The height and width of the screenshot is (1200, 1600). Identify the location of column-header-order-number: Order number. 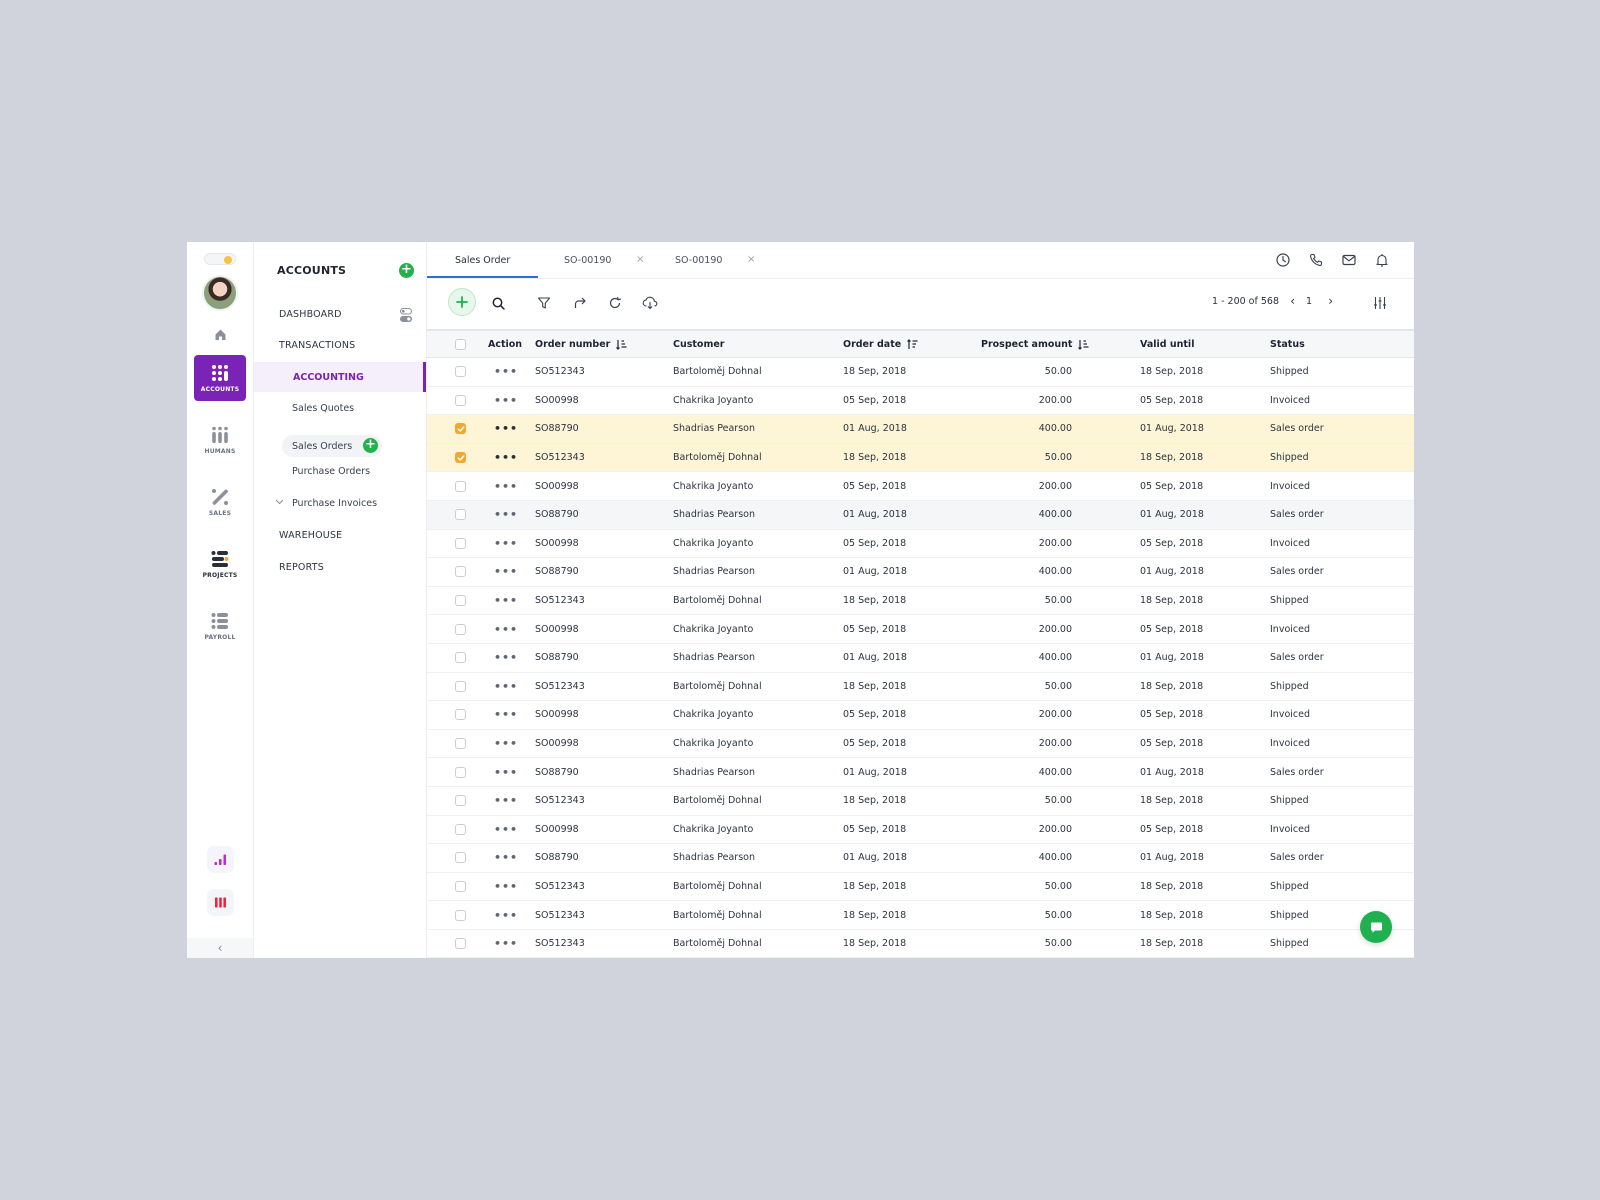
(581, 344).